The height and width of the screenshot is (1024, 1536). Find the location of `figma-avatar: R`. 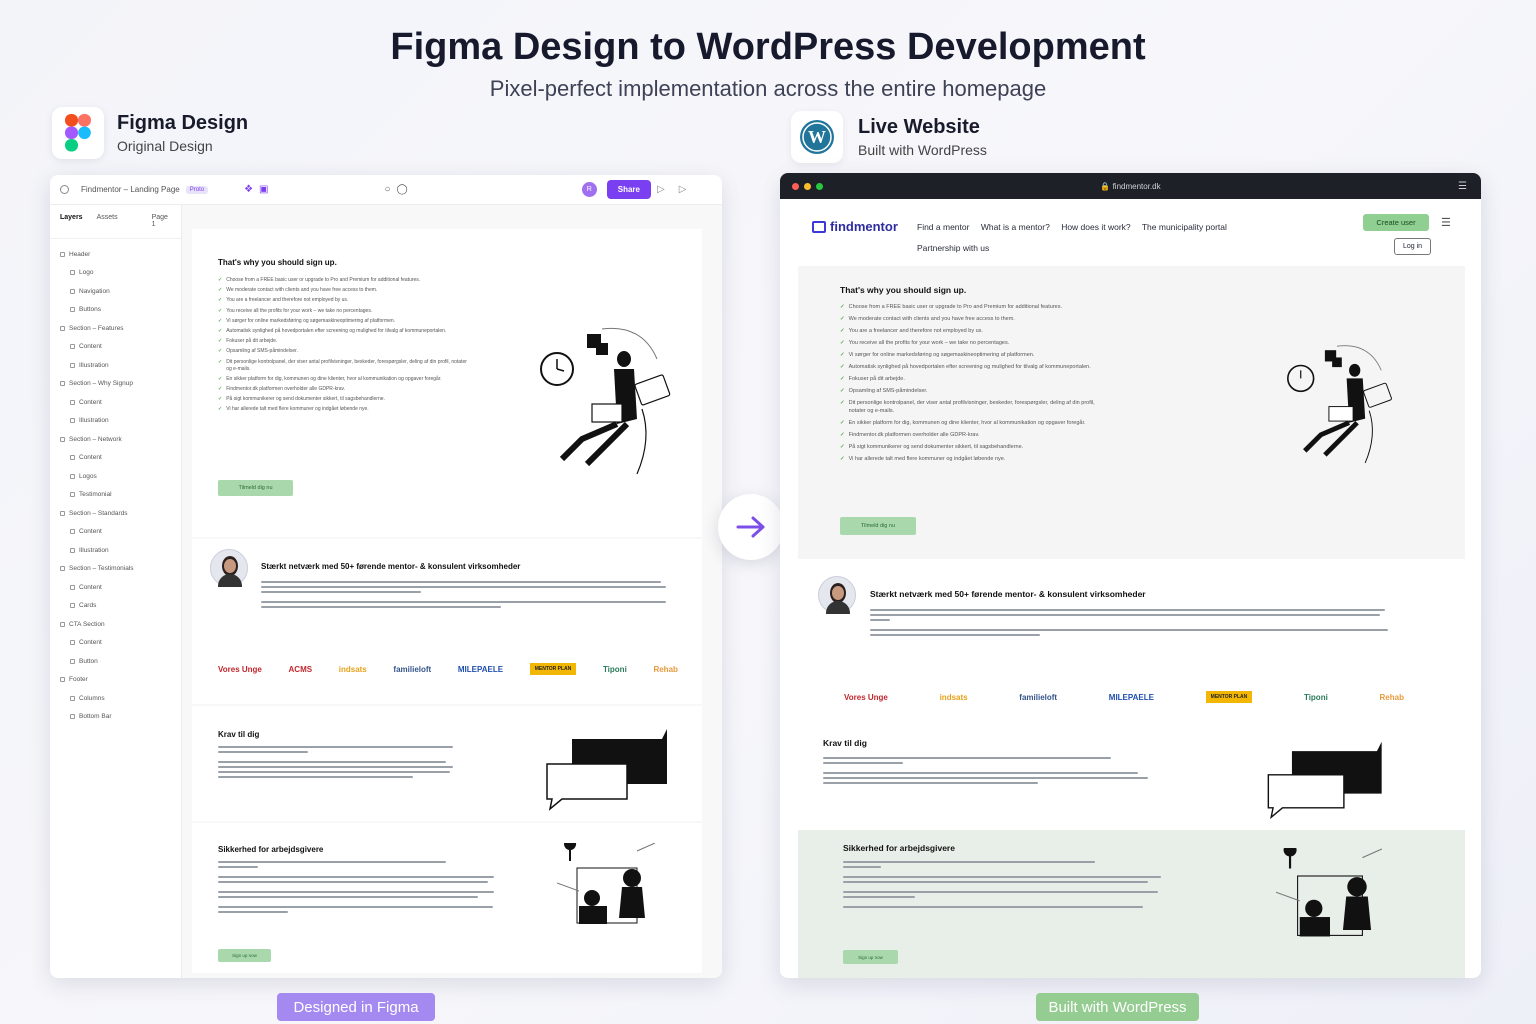

figma-avatar: R is located at coordinates (589, 189).